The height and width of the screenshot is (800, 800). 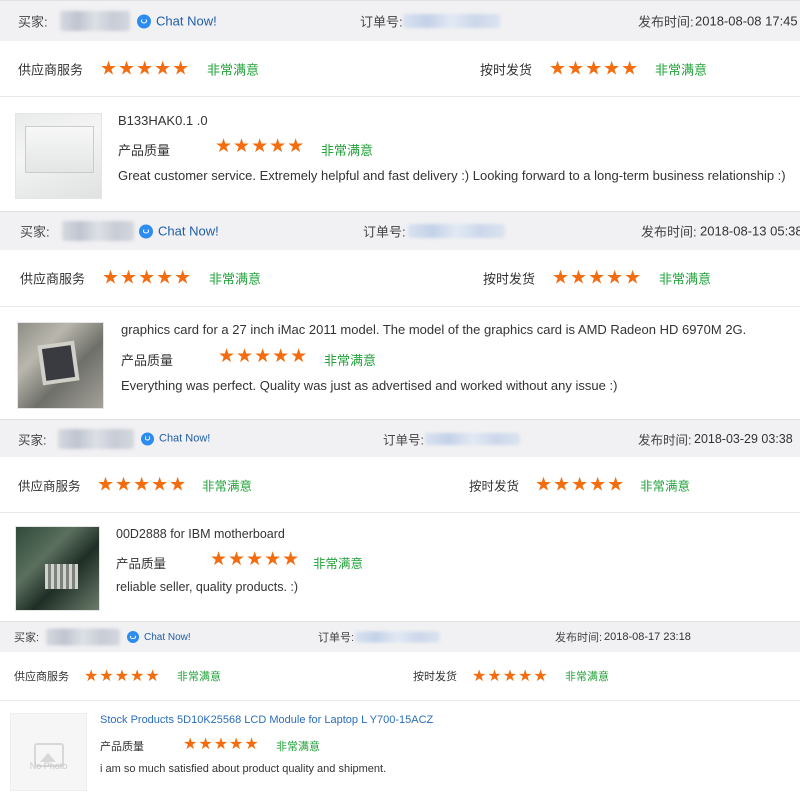 I want to click on product-title: B133HAK0.1 .0, so click(x=163, y=120).